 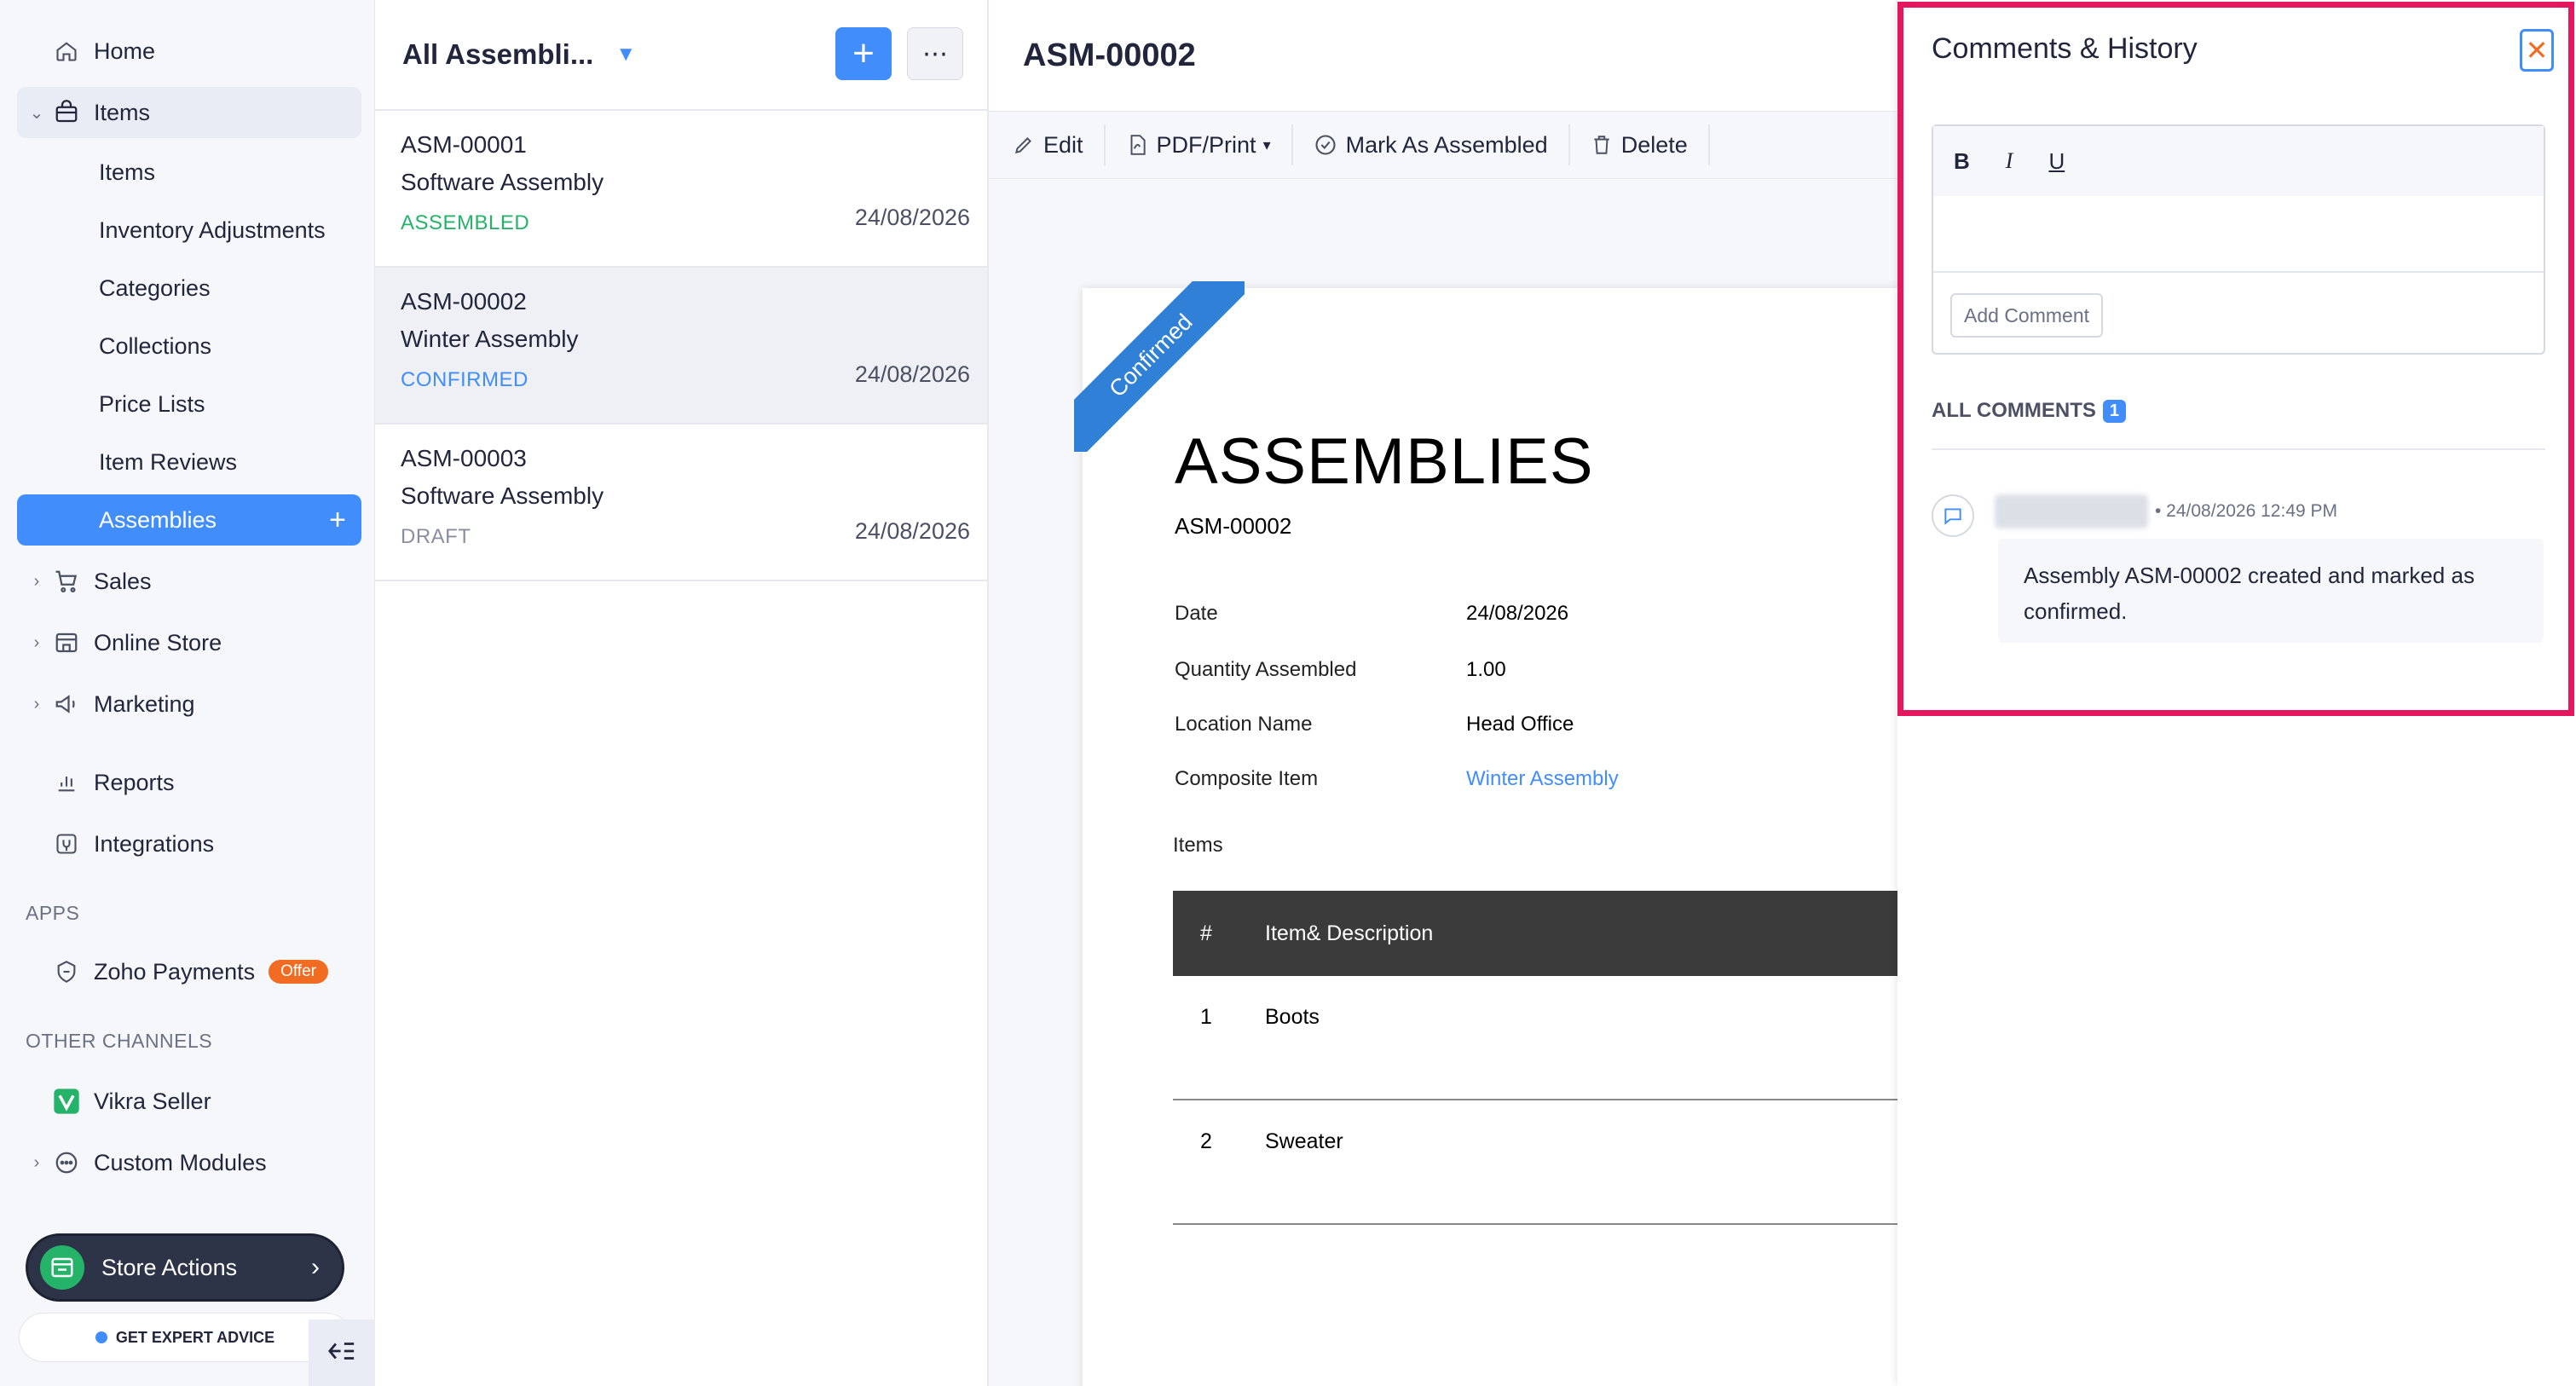 I want to click on sidebar-item-price-lists: Price Lists, so click(x=189, y=404).